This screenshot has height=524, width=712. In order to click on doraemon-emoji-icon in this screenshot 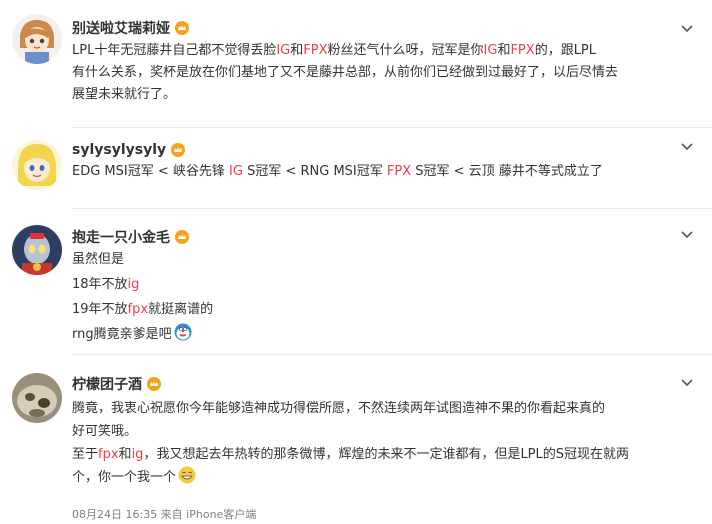, I will do `click(183, 332)`.